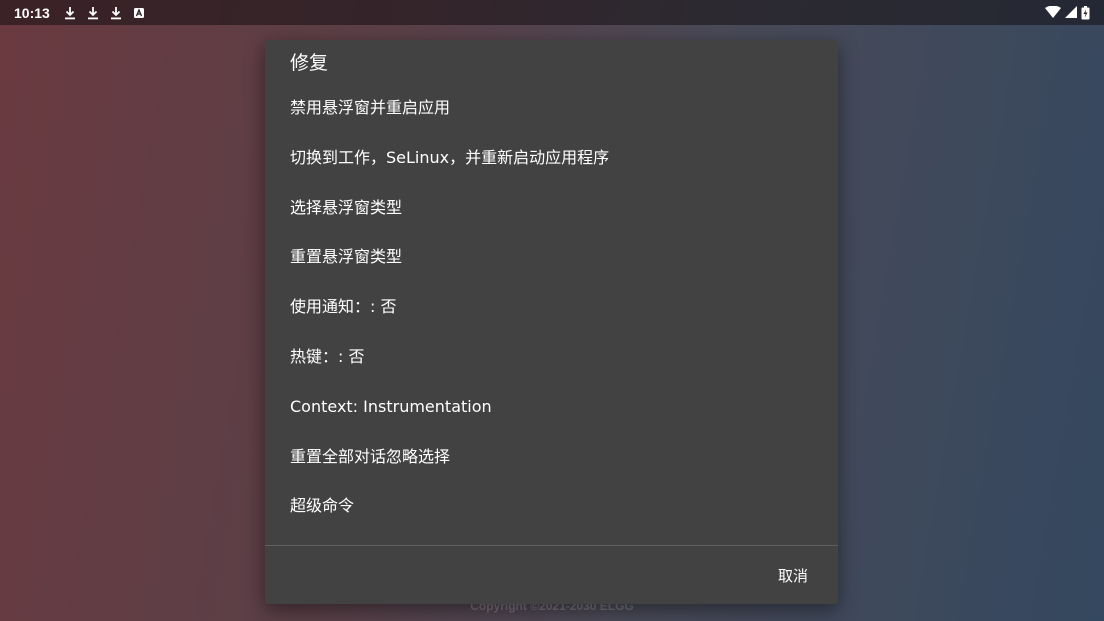 Image resolution: width=1104 pixels, height=621 pixels. What do you see at coordinates (551, 257) in the screenshot?
I see `menu-item-reset-float-type: 重置悬浮窗类型` at bounding box center [551, 257].